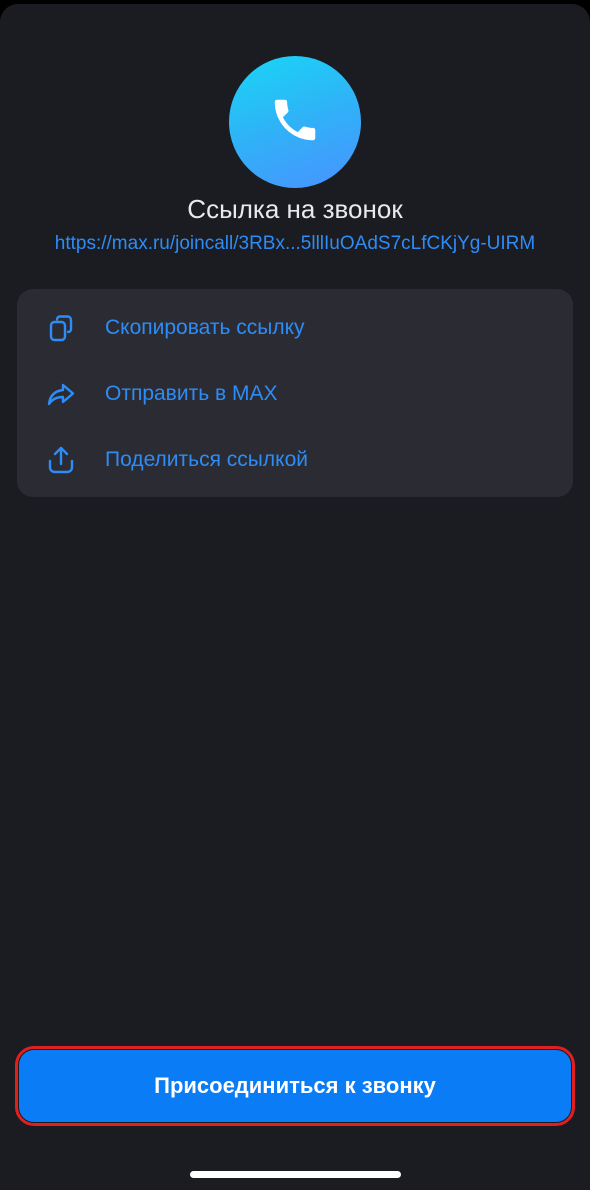 This screenshot has width=590, height=1190. Describe the element at coordinates (205, 327) in the screenshot. I see `copy-link-label: Скопировать ссылку` at that location.